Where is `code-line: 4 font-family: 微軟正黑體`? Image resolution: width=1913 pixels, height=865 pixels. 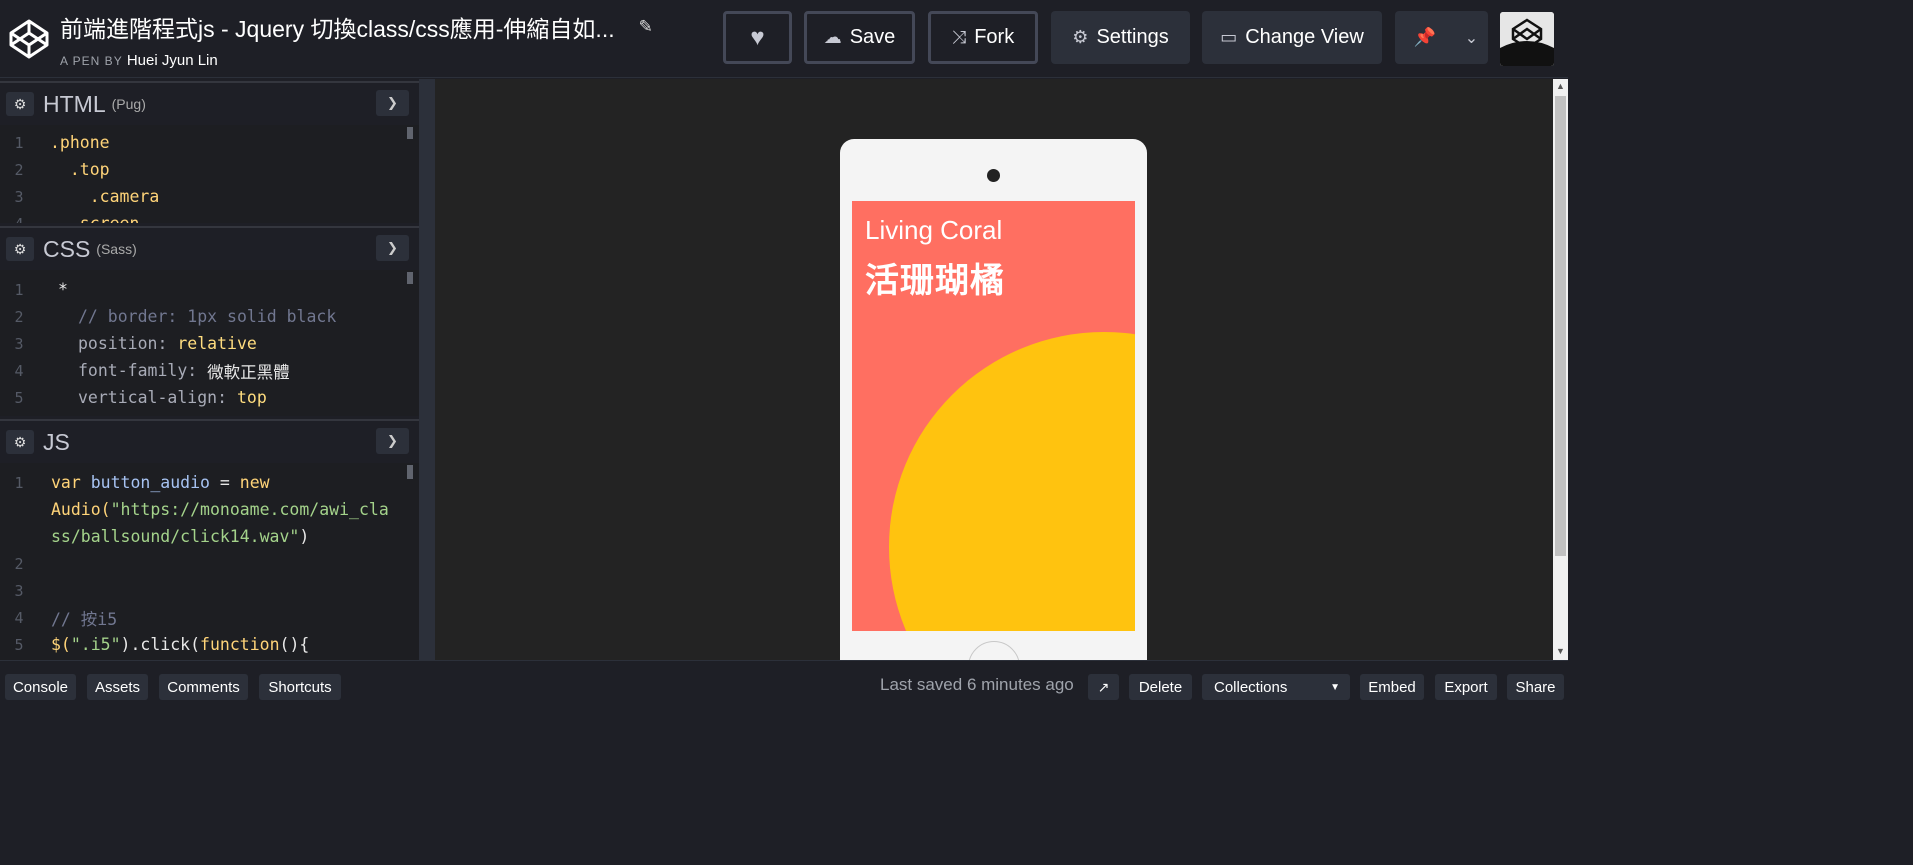
code-line: 4 font-family: 微軟正黑體 is located at coordinates (152, 371).